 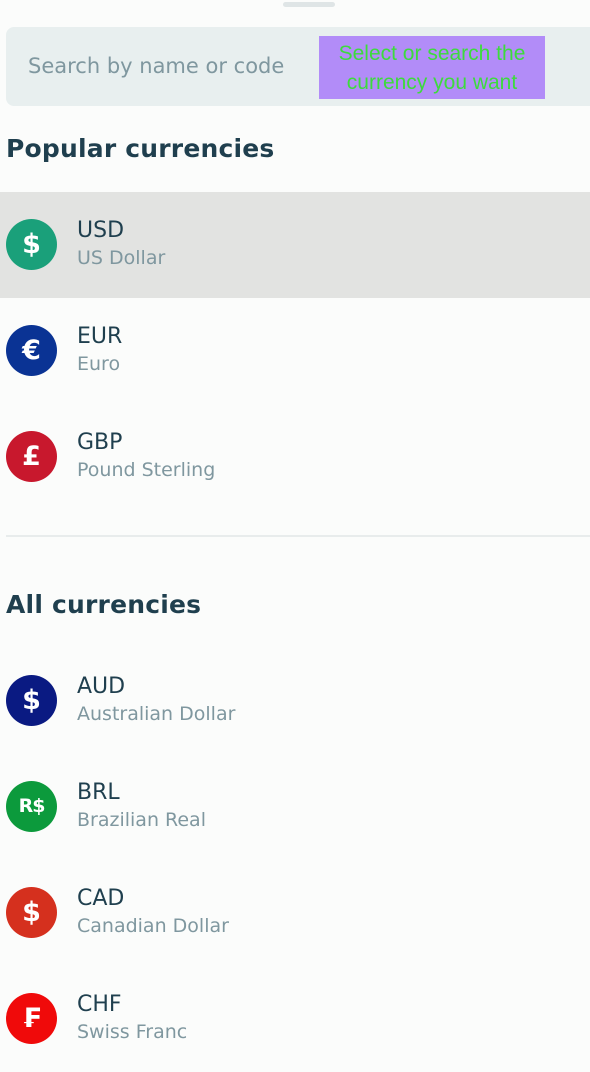 What do you see at coordinates (99, 1004) in the screenshot?
I see `currency-code: CHF` at bounding box center [99, 1004].